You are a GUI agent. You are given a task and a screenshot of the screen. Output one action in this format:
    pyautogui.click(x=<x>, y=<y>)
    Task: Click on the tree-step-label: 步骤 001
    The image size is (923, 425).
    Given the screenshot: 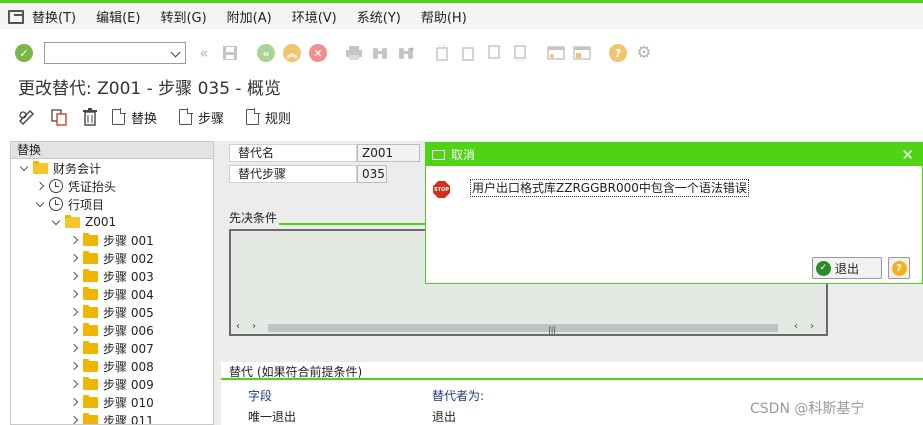 What is the action you would take?
    pyautogui.click(x=128, y=240)
    